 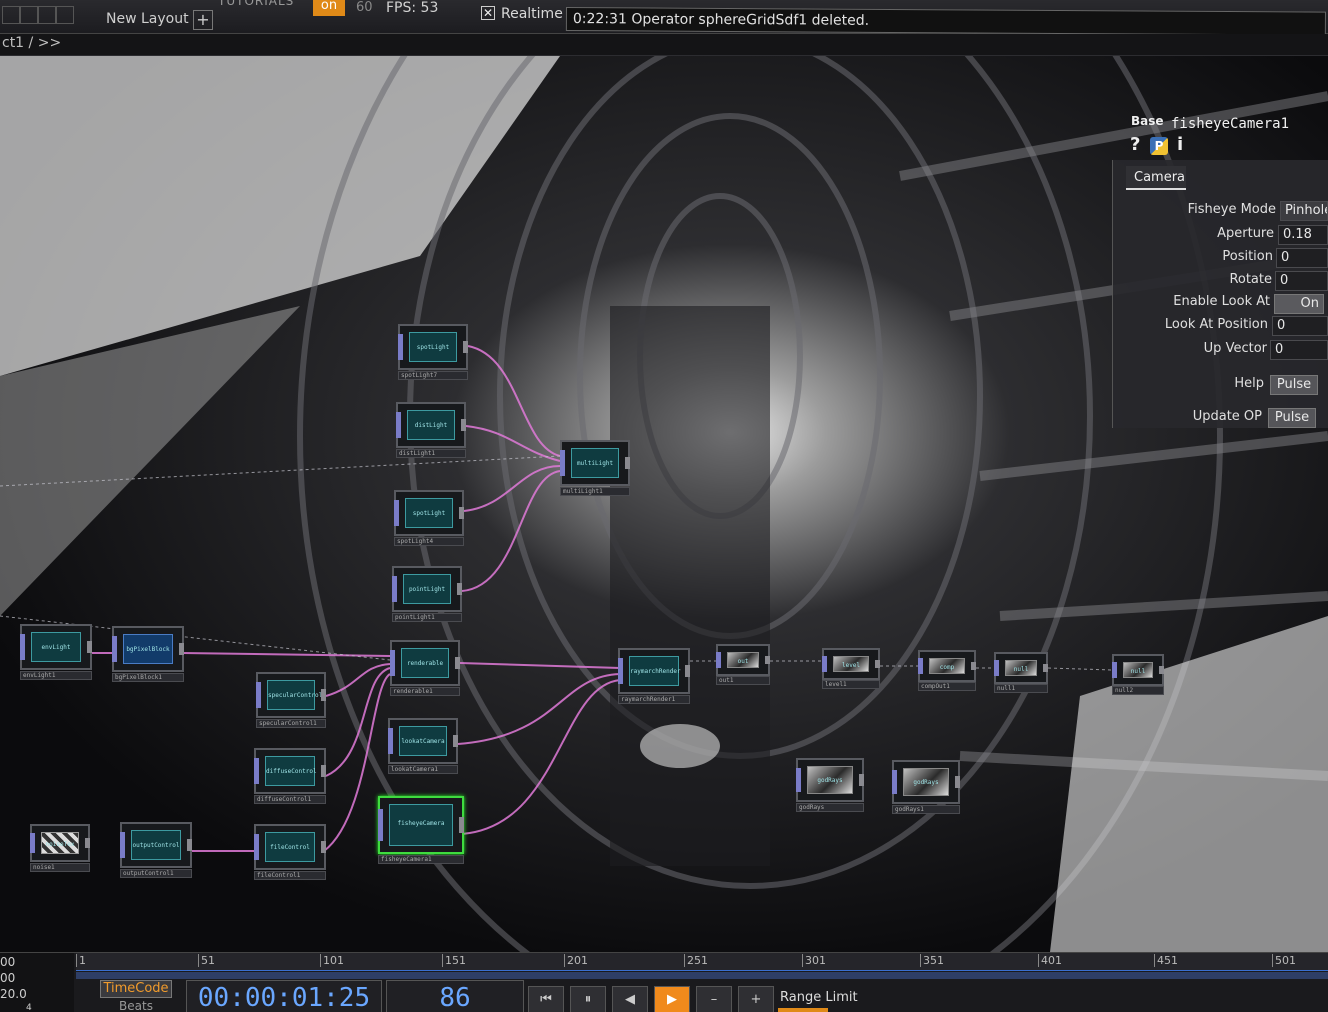 I want to click on node-bg-pixel-block-1: bgPixelBlock bgPixelBlock1, so click(x=148, y=654).